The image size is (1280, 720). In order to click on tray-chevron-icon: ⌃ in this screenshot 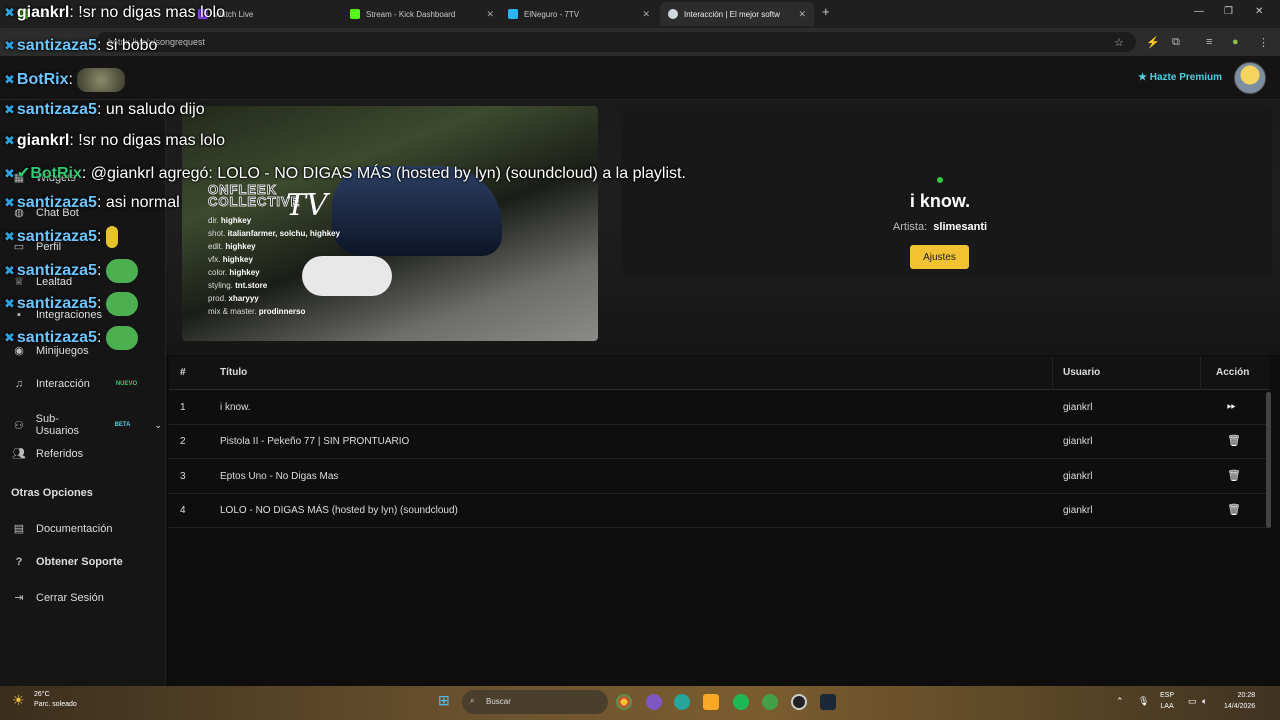, I will do `click(1120, 701)`.